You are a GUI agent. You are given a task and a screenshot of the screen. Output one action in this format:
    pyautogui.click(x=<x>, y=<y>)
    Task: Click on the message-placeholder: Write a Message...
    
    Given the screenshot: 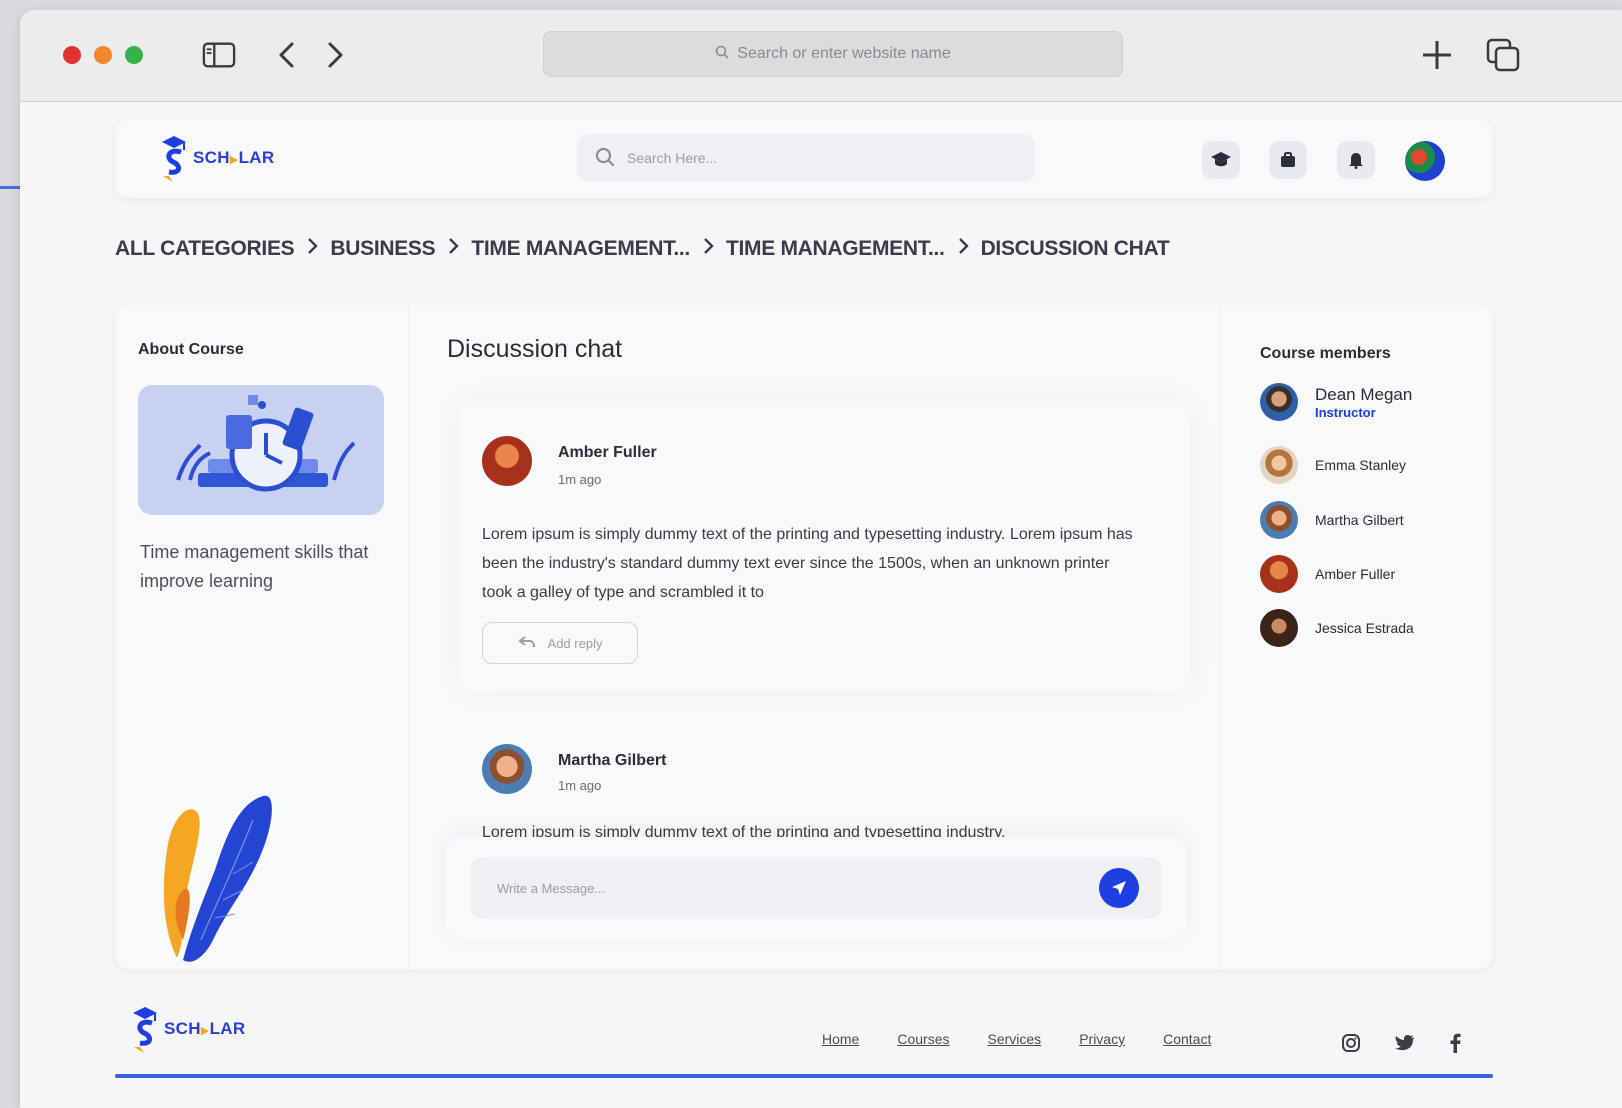 What is the action you would take?
    pyautogui.click(x=551, y=888)
    